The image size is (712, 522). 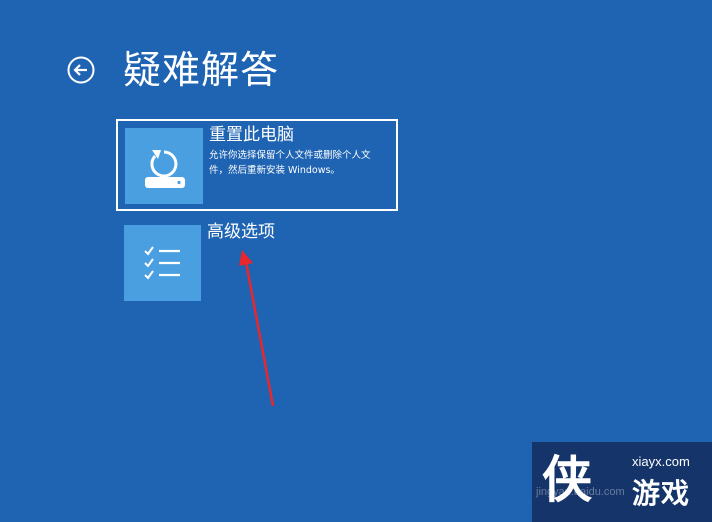 I want to click on reset-pc-title: 重置此电脑, so click(x=251, y=135).